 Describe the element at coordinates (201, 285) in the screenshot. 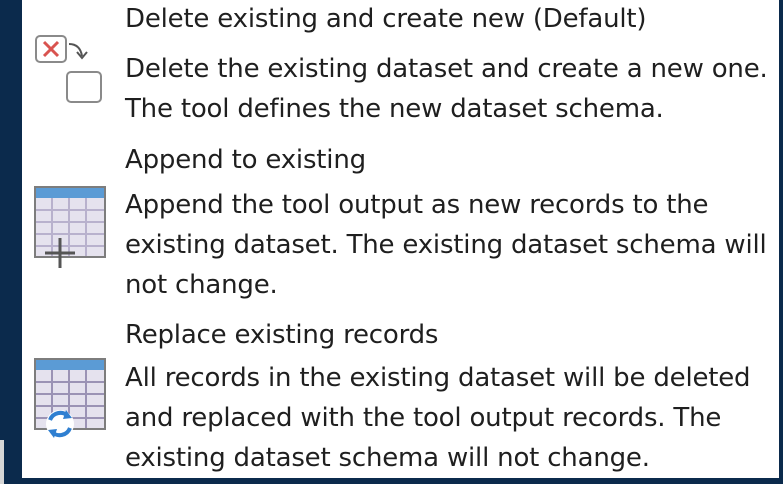

I see `description-line: not change.` at that location.